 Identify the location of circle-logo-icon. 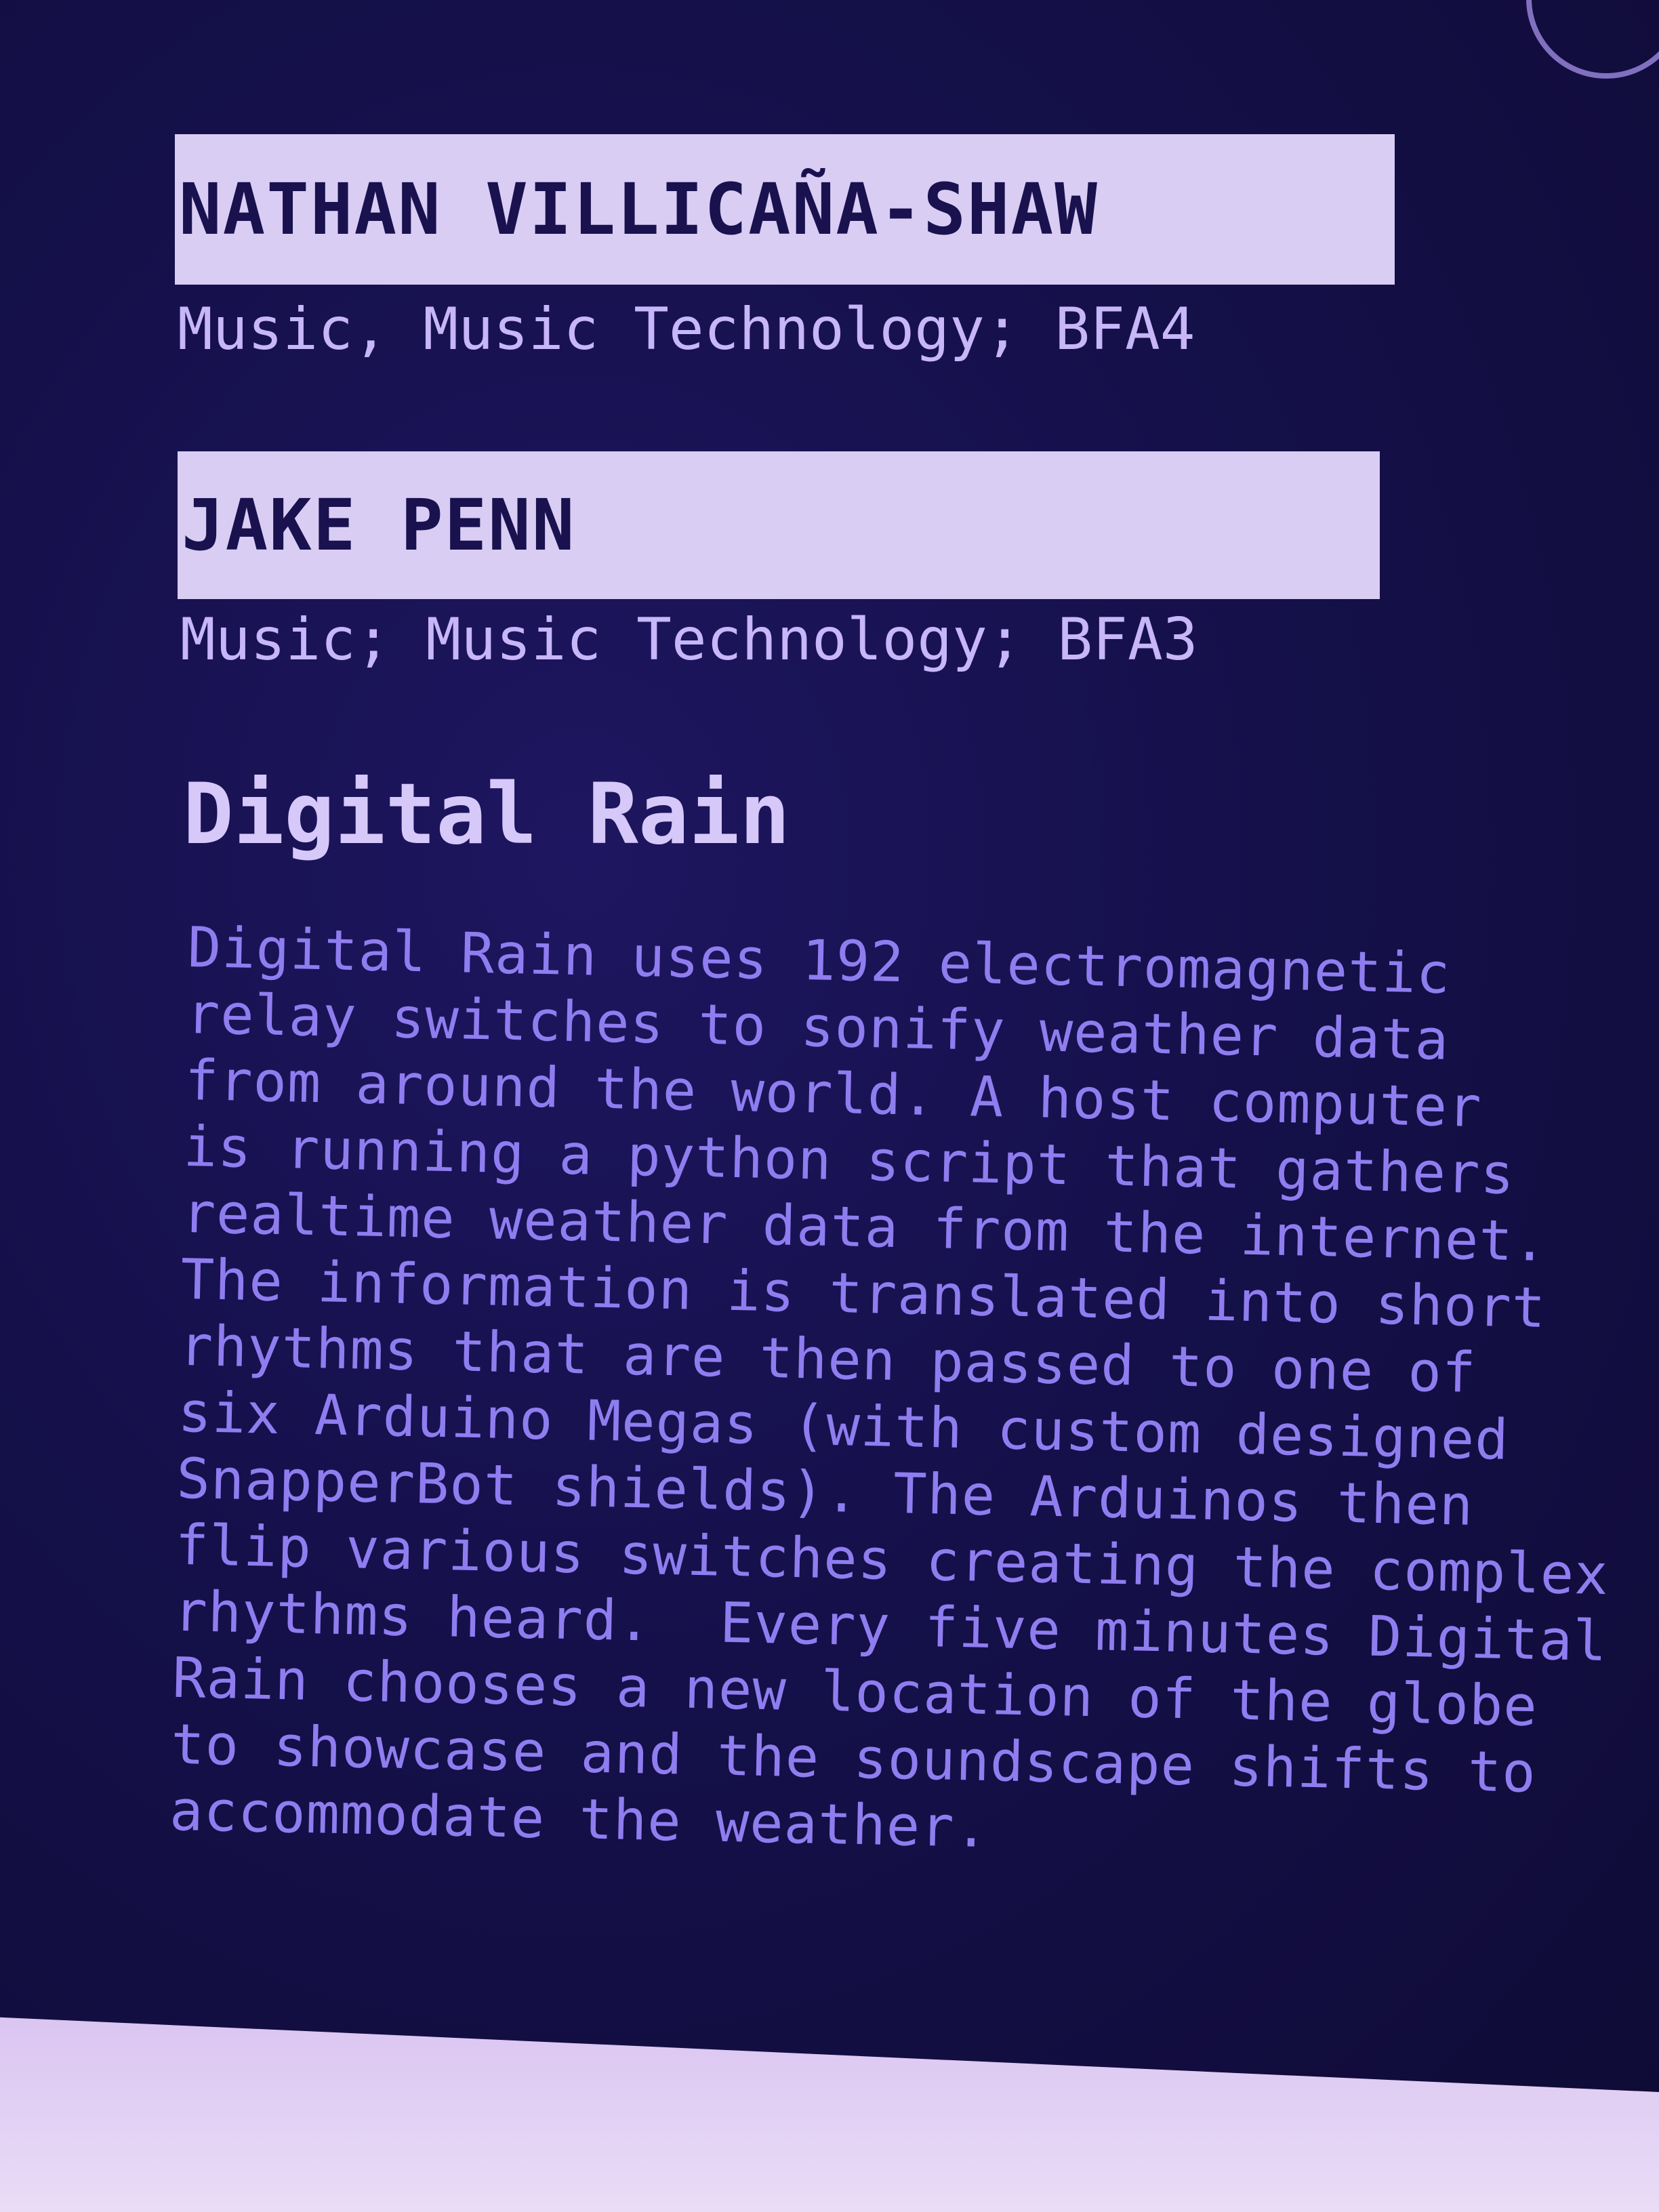
(1592, 39).